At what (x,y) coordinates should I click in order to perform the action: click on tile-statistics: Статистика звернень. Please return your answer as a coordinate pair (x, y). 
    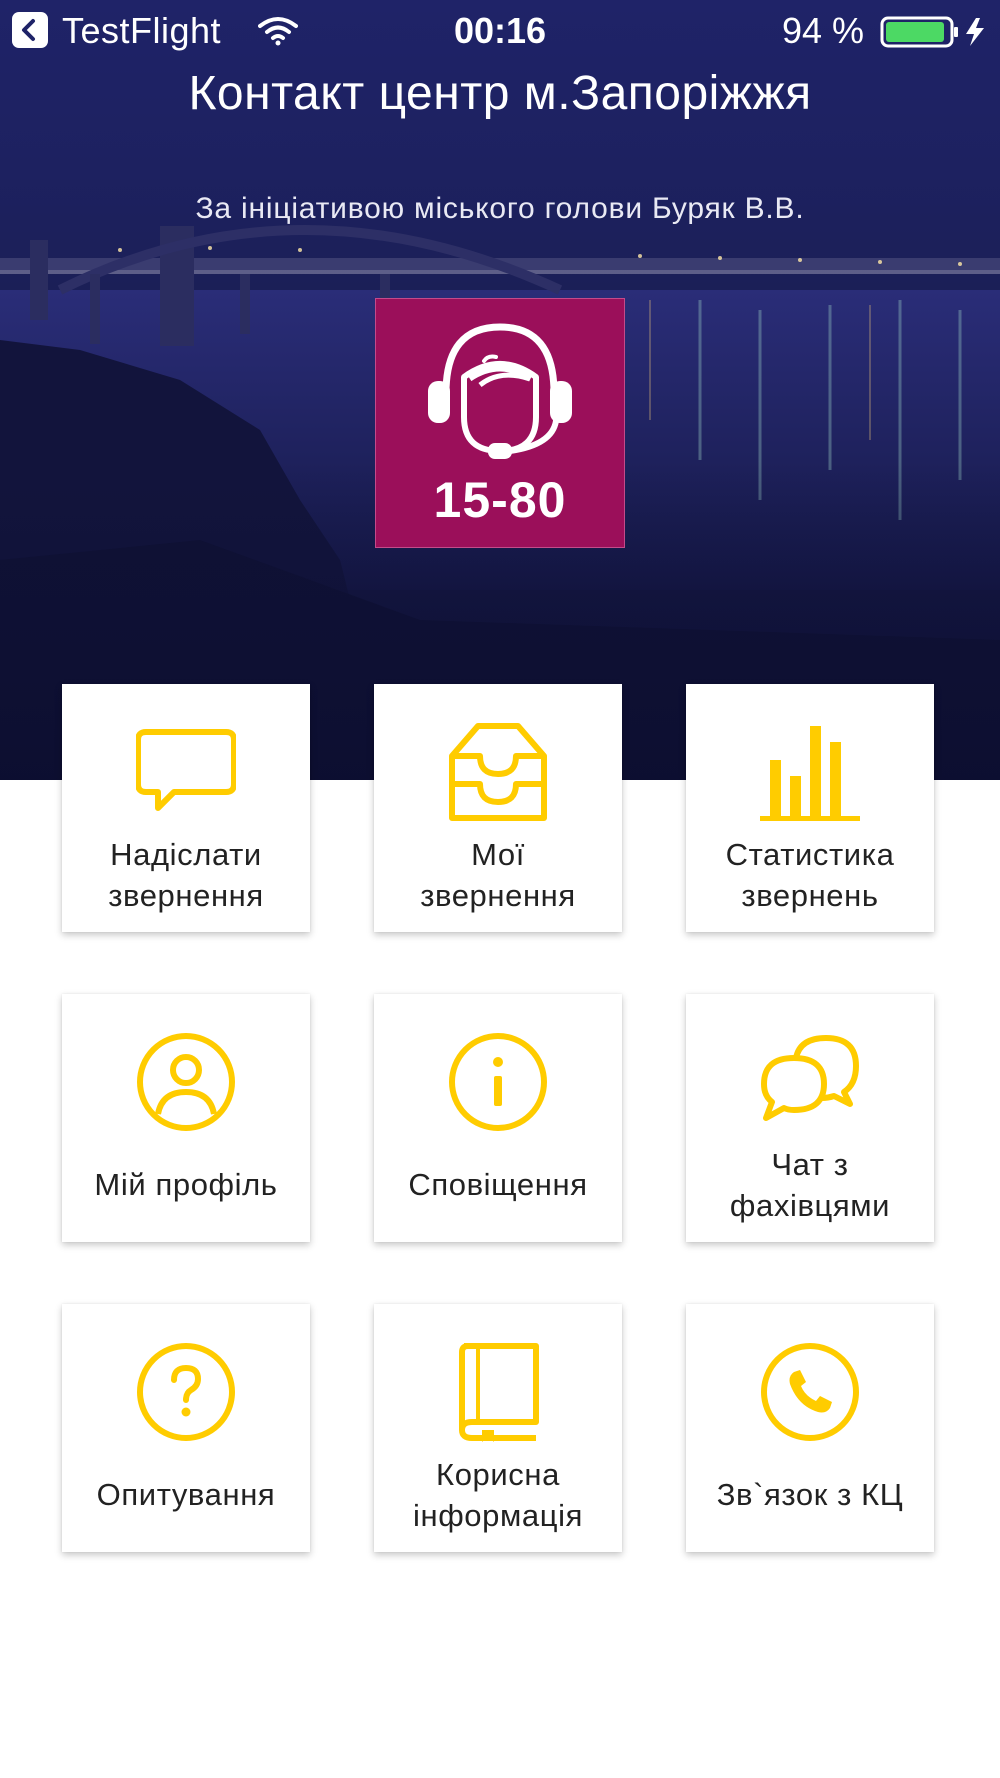
    Looking at the image, I should click on (810, 808).